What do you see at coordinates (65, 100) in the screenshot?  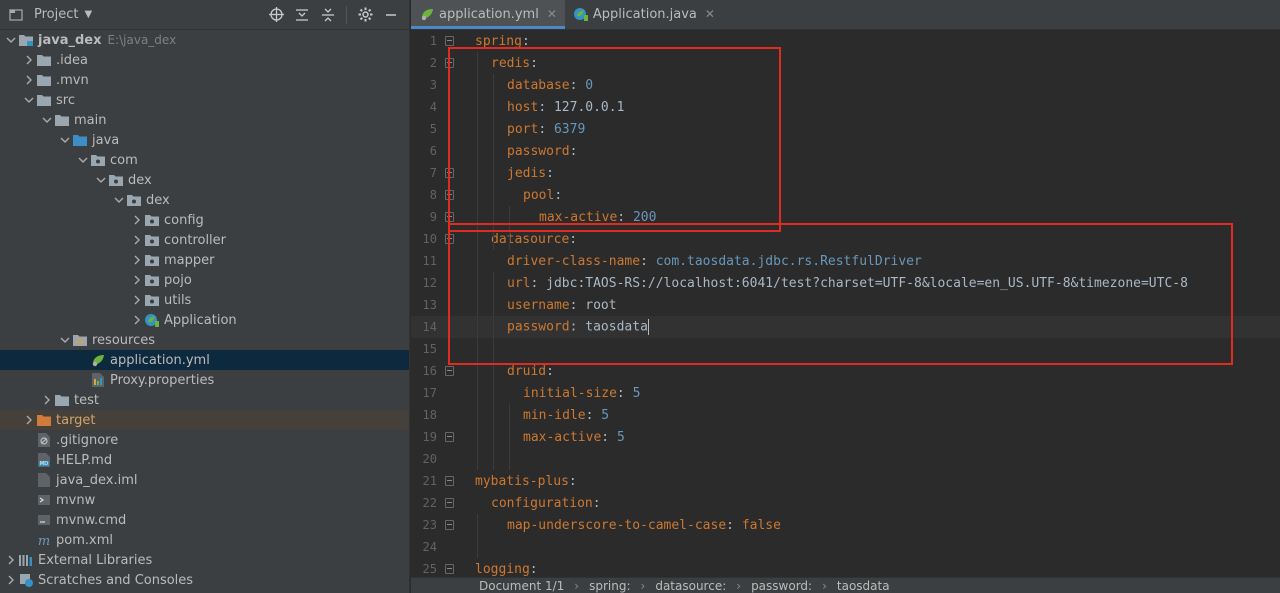 I see `tree-item-label: src` at bounding box center [65, 100].